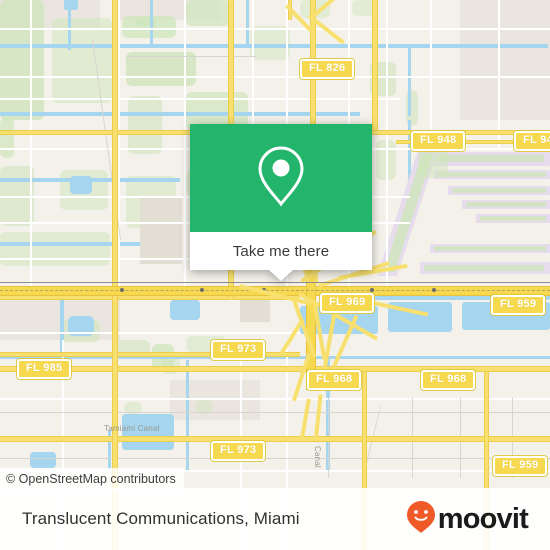 Image resolution: width=550 pixels, height=550 pixels. Describe the element at coordinates (520, 466) in the screenshot. I see `road-shield-fl959-south: FL 959` at that location.